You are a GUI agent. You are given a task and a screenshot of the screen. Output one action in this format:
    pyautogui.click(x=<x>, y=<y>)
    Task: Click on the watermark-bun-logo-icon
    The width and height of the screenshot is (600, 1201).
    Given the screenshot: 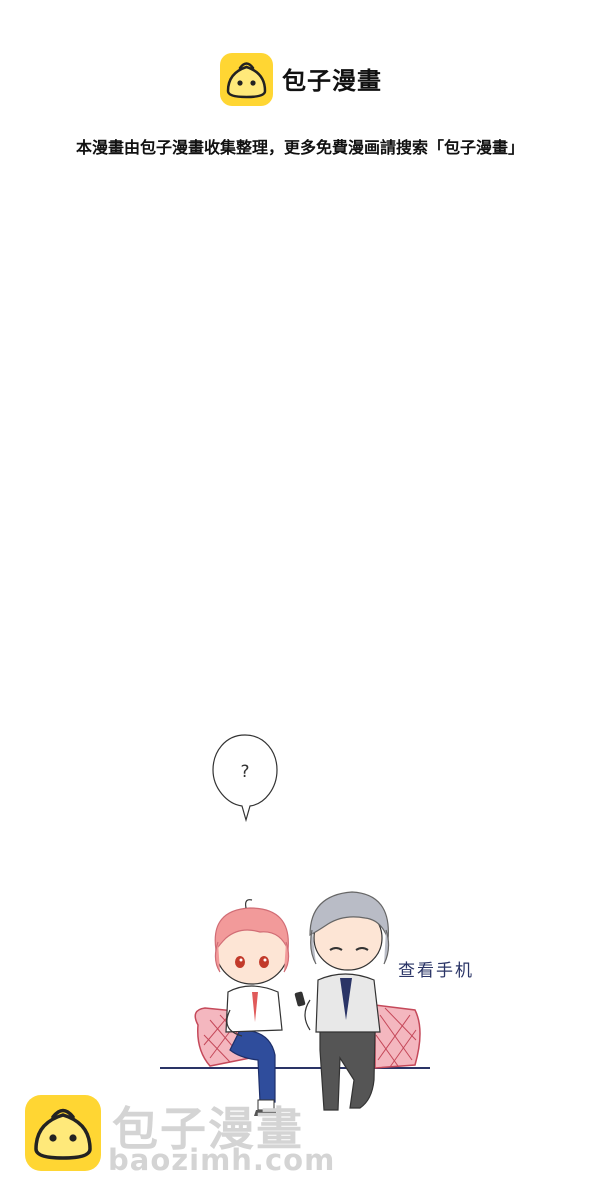 What is the action you would take?
    pyautogui.click(x=63, y=1133)
    